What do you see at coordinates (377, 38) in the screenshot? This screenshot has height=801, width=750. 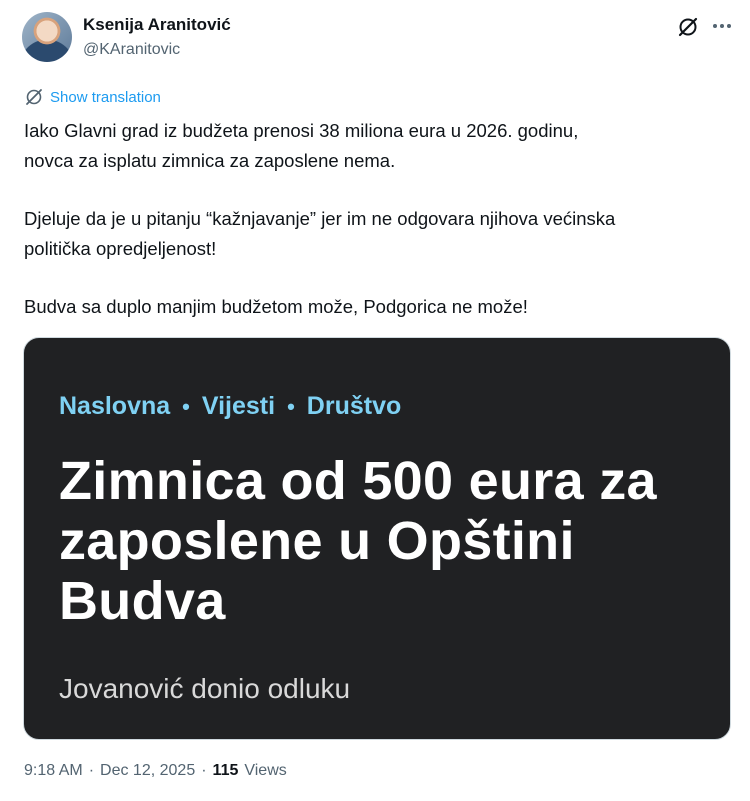 I see `tweet-header: Ksenija Aranitović @KAranitovic` at bounding box center [377, 38].